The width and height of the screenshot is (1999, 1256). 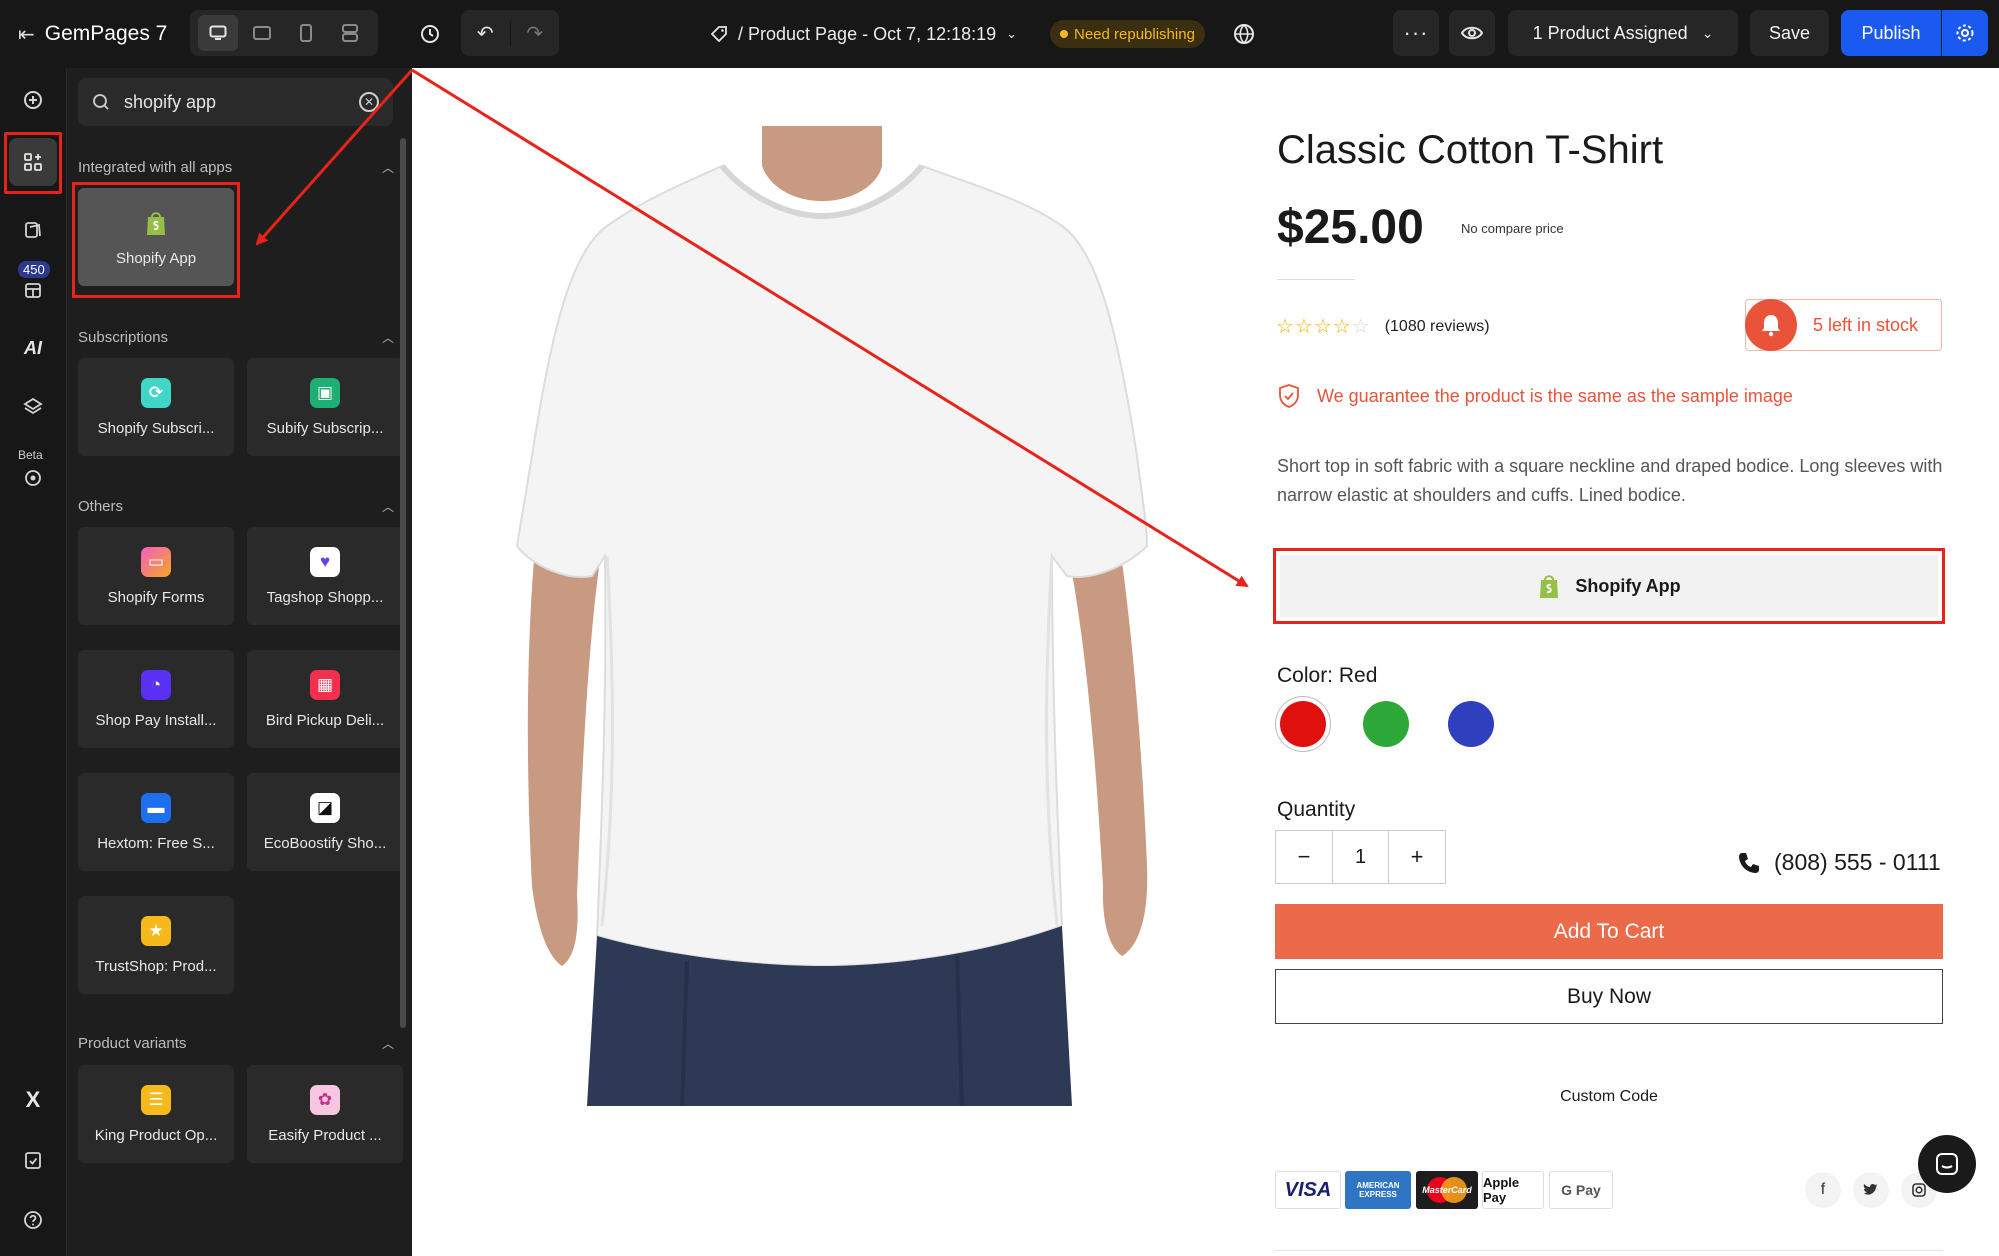 I want to click on stock-counter: 5 left in stock, so click(x=1843, y=325).